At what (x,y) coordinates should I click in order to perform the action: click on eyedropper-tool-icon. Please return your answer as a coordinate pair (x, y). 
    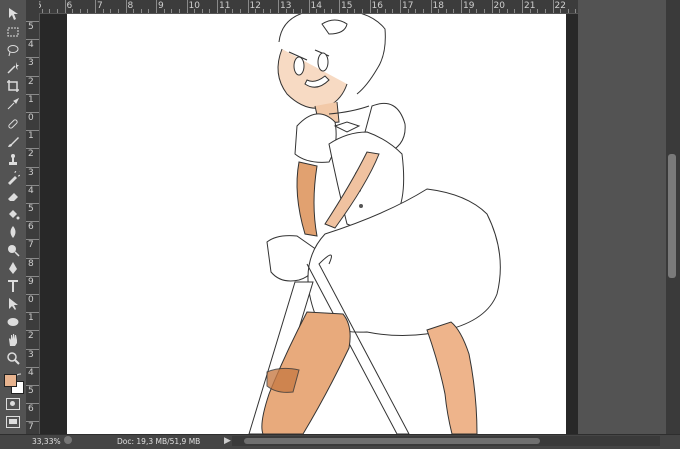
    Looking at the image, I should click on (13, 104).